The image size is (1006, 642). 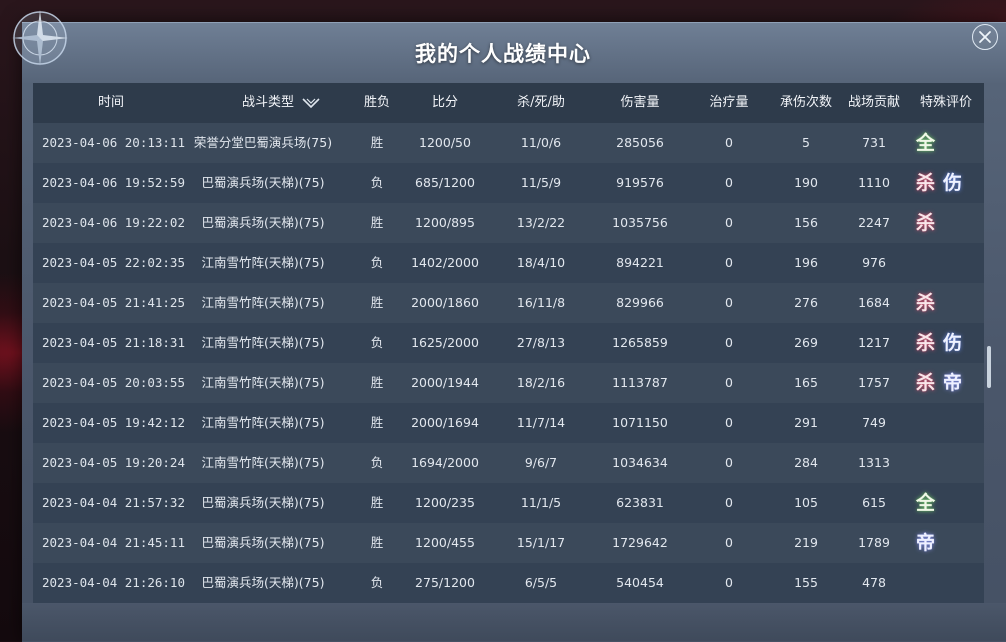 I want to click on cell-time: 2023-04-05 22:02:35, so click(x=113, y=262).